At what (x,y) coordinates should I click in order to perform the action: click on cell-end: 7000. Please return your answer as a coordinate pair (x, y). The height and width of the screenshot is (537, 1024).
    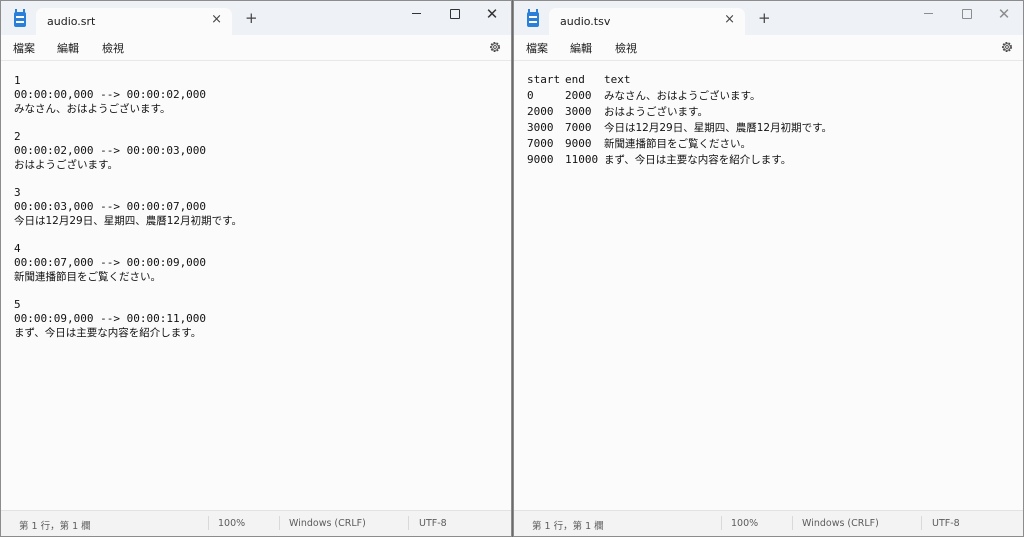
    Looking at the image, I should click on (578, 127).